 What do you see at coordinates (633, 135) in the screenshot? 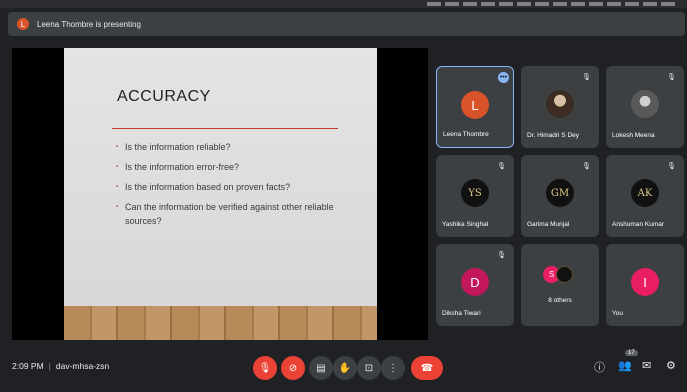
I see `participant-name: Lokesh Meena` at bounding box center [633, 135].